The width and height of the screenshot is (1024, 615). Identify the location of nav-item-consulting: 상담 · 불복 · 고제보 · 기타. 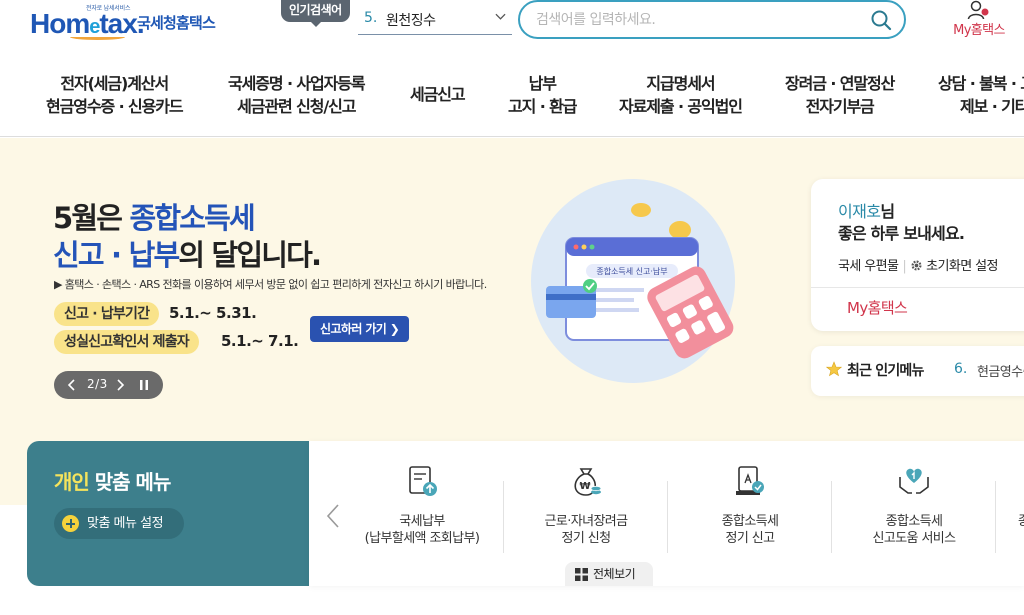
(981, 95).